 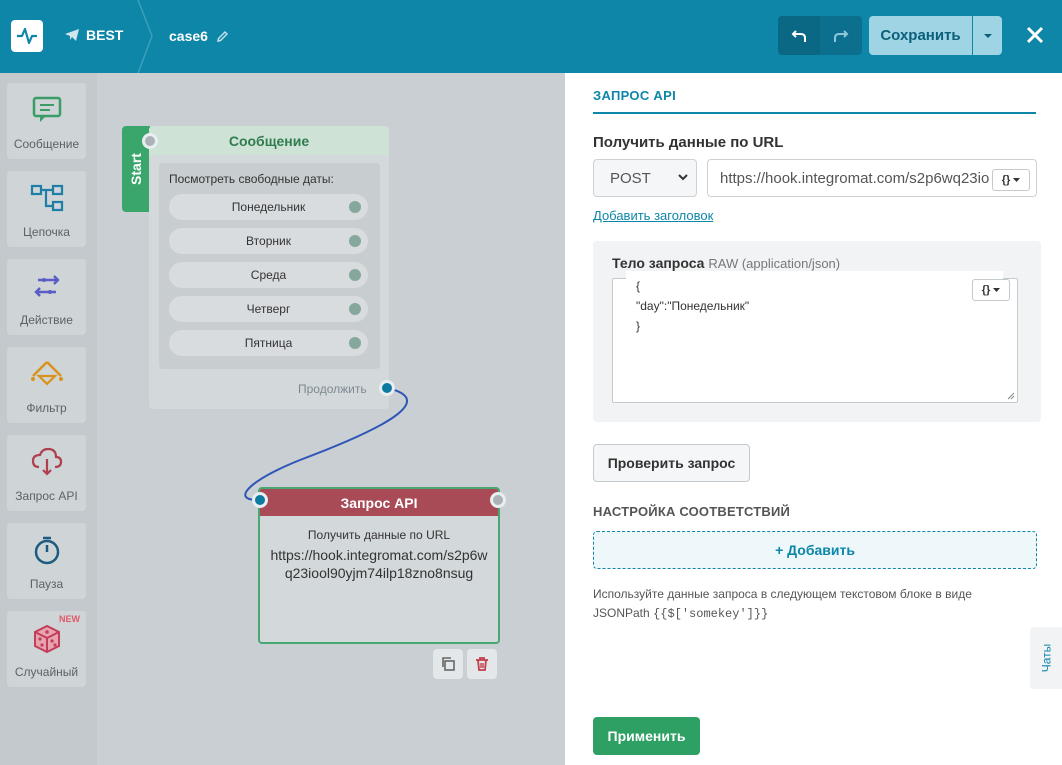 I want to click on add-mapping-button: + Добавить, so click(x=815, y=550).